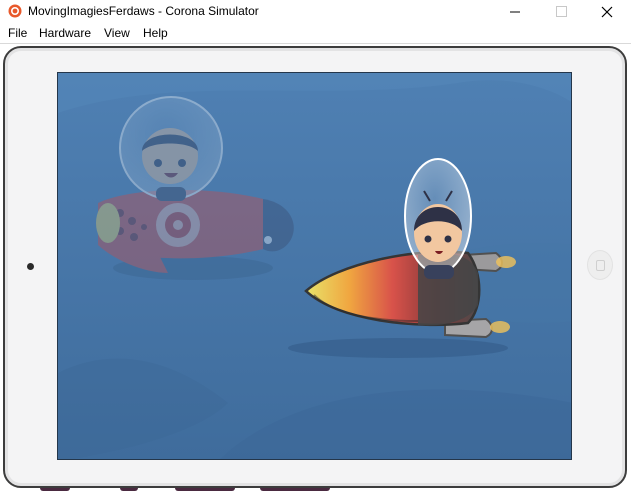 This screenshot has height=491, width=631. I want to click on minimize-icon, so click(514, 12).